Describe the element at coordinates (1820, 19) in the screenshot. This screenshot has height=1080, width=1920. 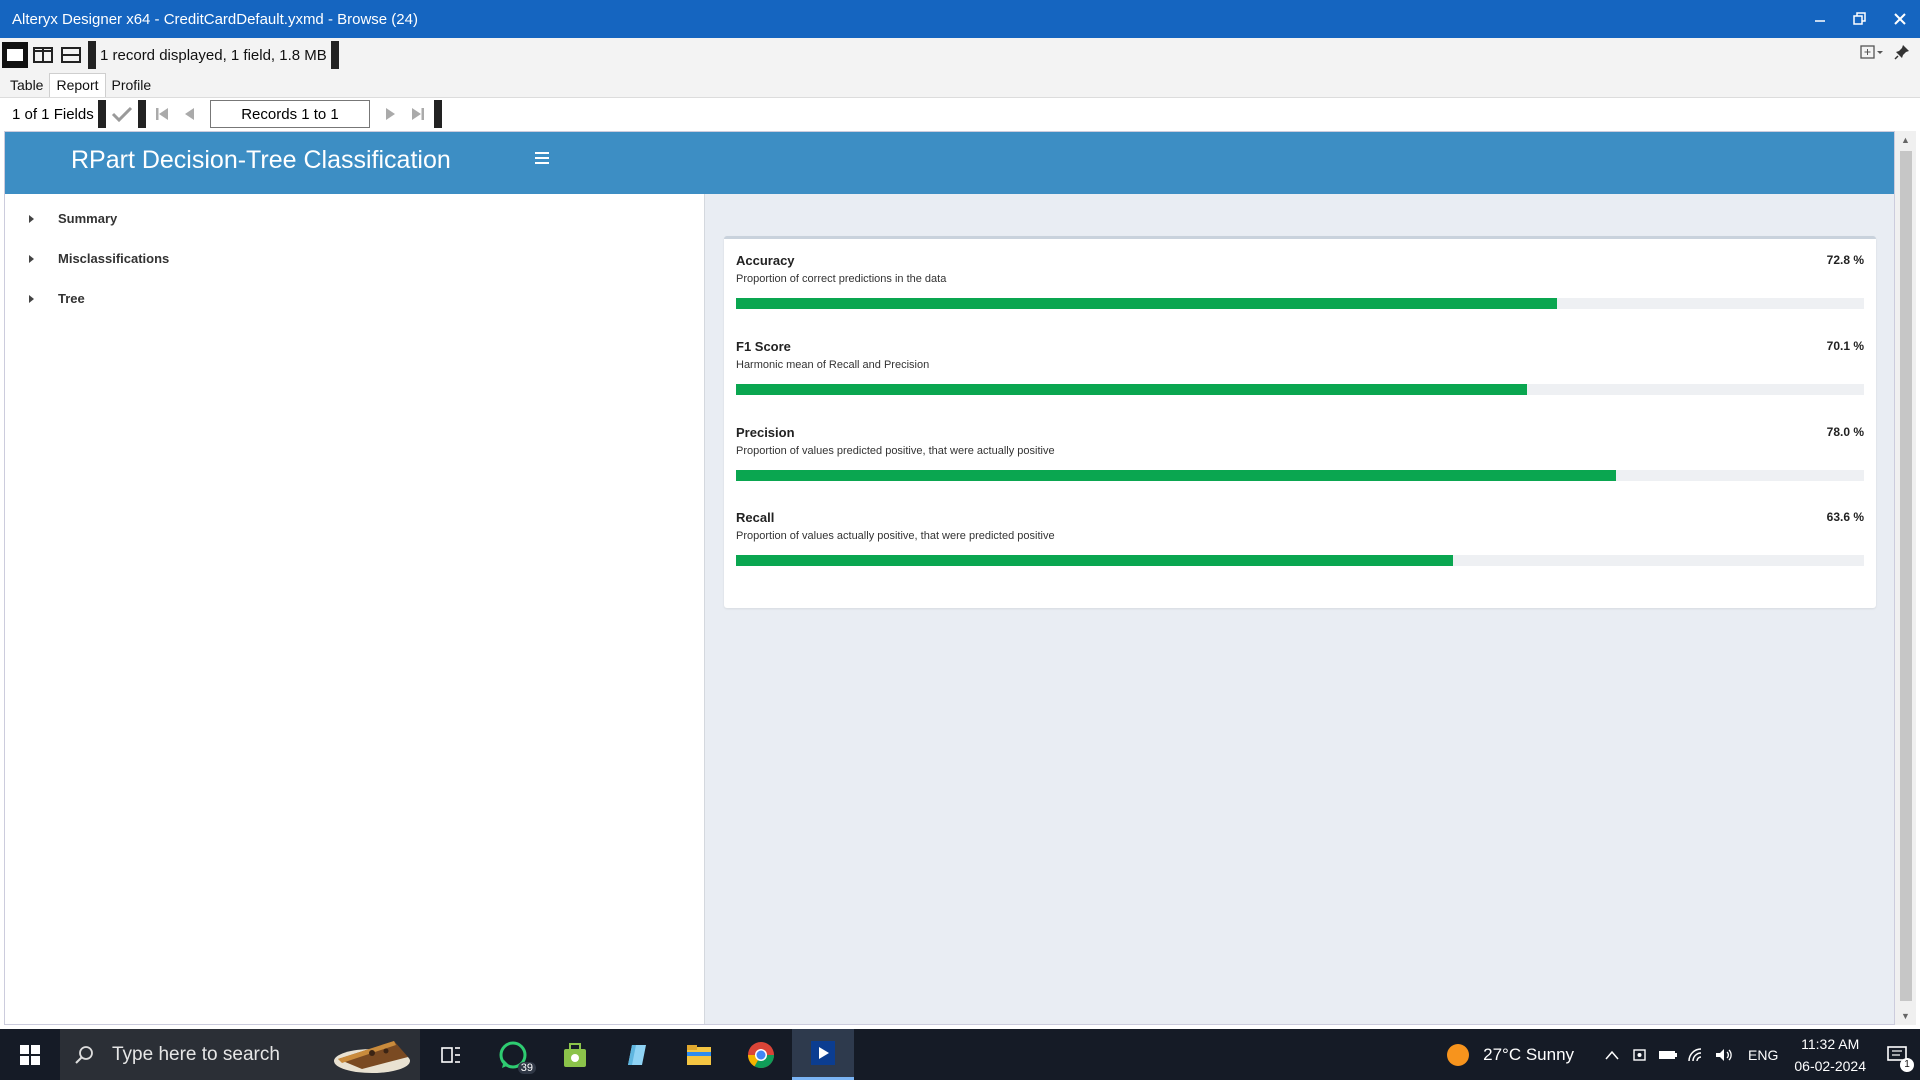
I see `minimize-button` at that location.